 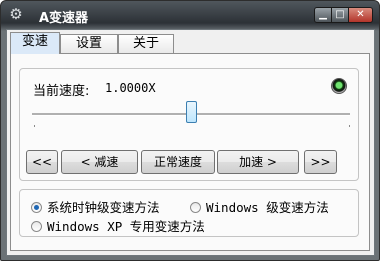 I want to click on method-radio-system-clock: 系统时钟级变速方法, so click(x=95, y=206).